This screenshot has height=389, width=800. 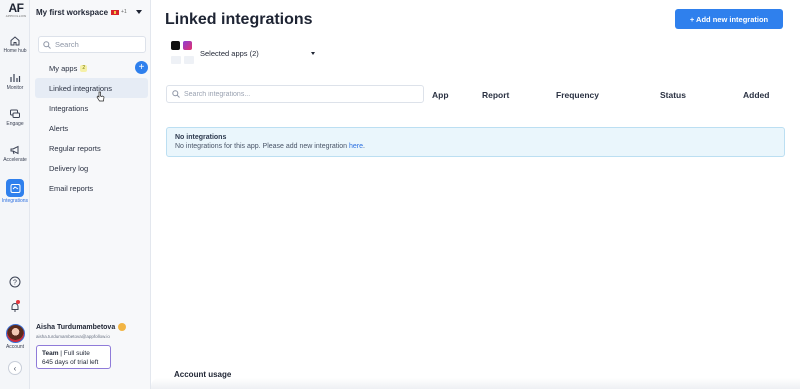 I want to click on help-button: ?, so click(x=15, y=284).